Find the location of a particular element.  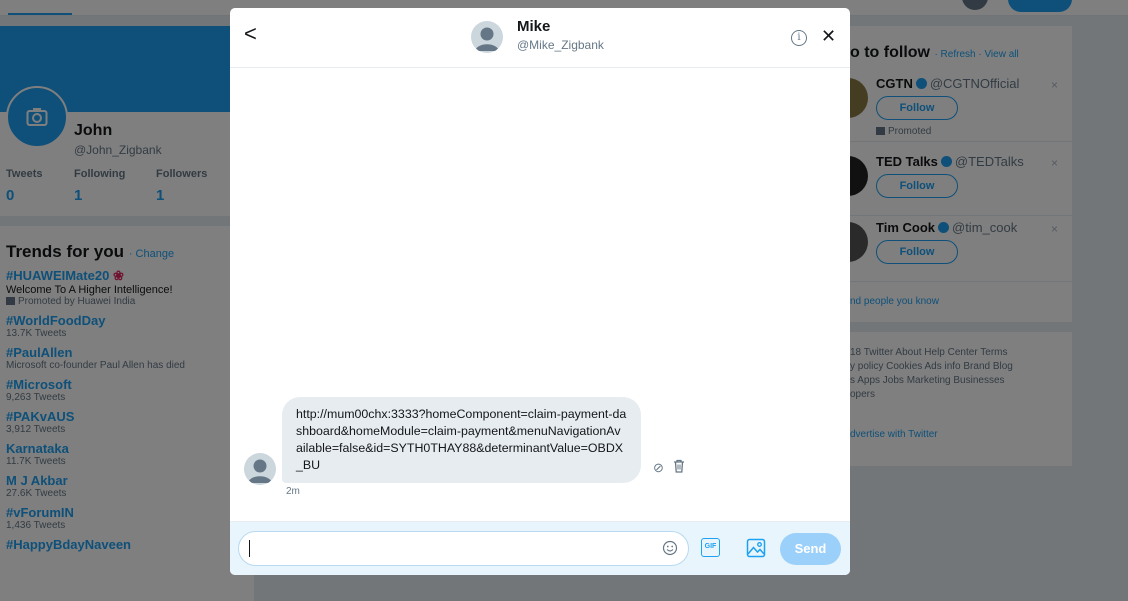

trash-icon is located at coordinates (679, 466).